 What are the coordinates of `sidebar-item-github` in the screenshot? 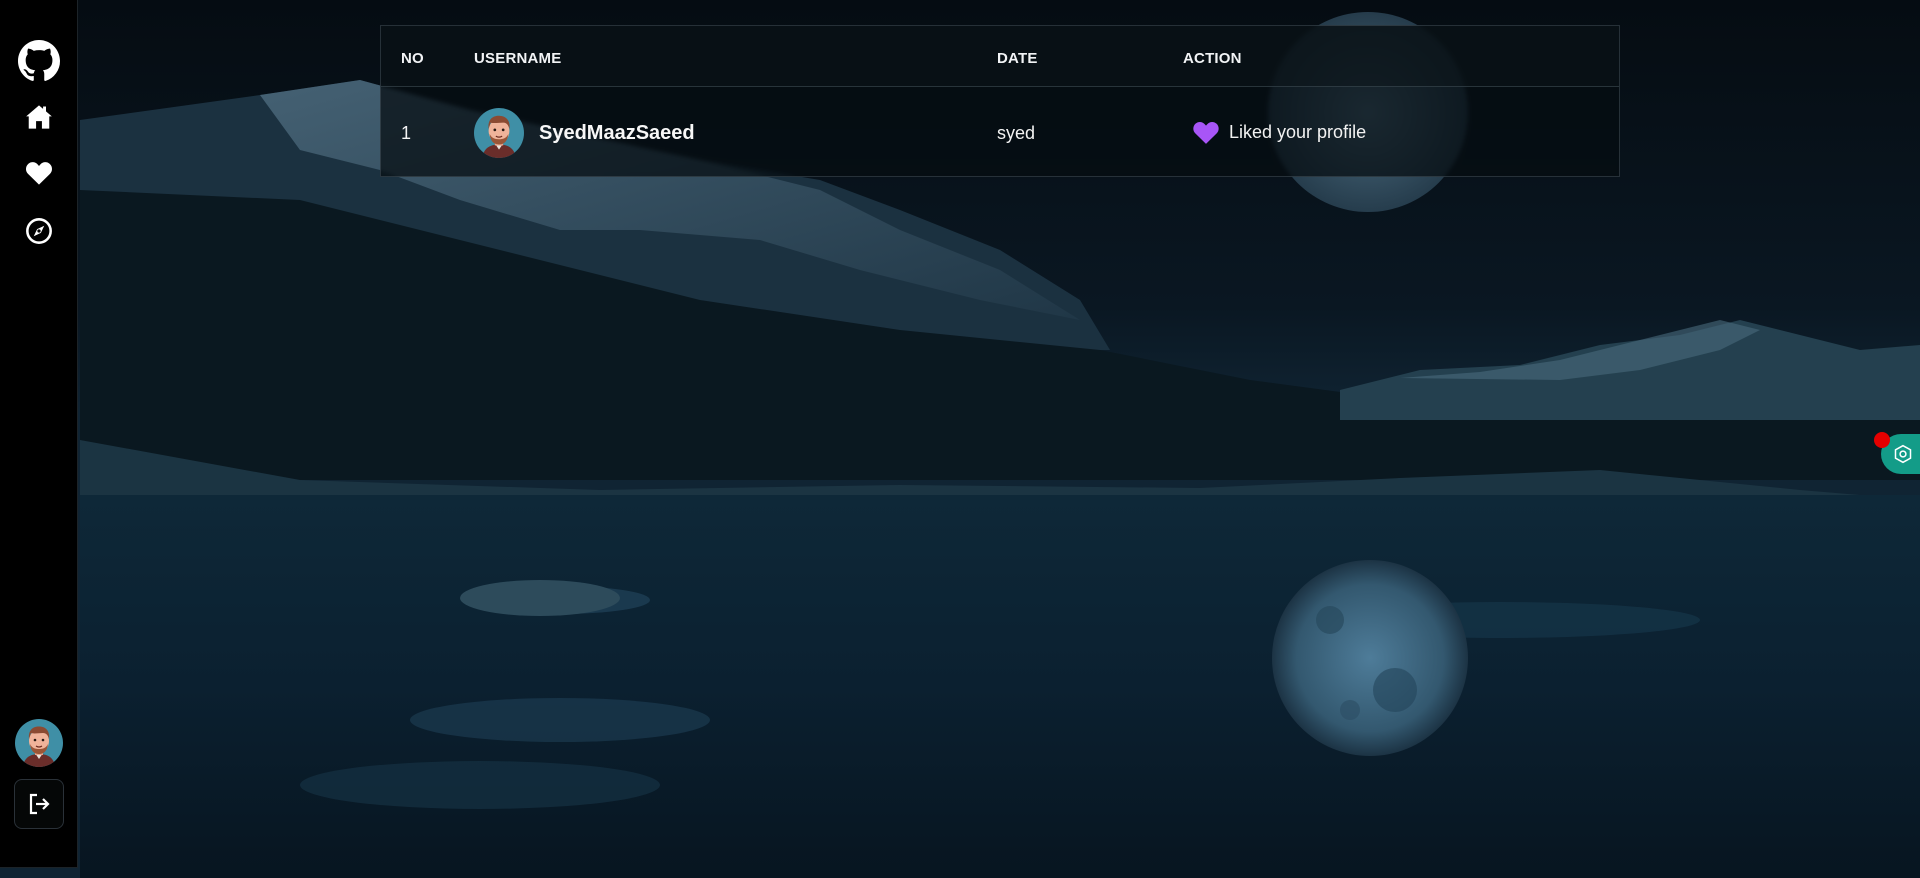 It's located at (39, 61).